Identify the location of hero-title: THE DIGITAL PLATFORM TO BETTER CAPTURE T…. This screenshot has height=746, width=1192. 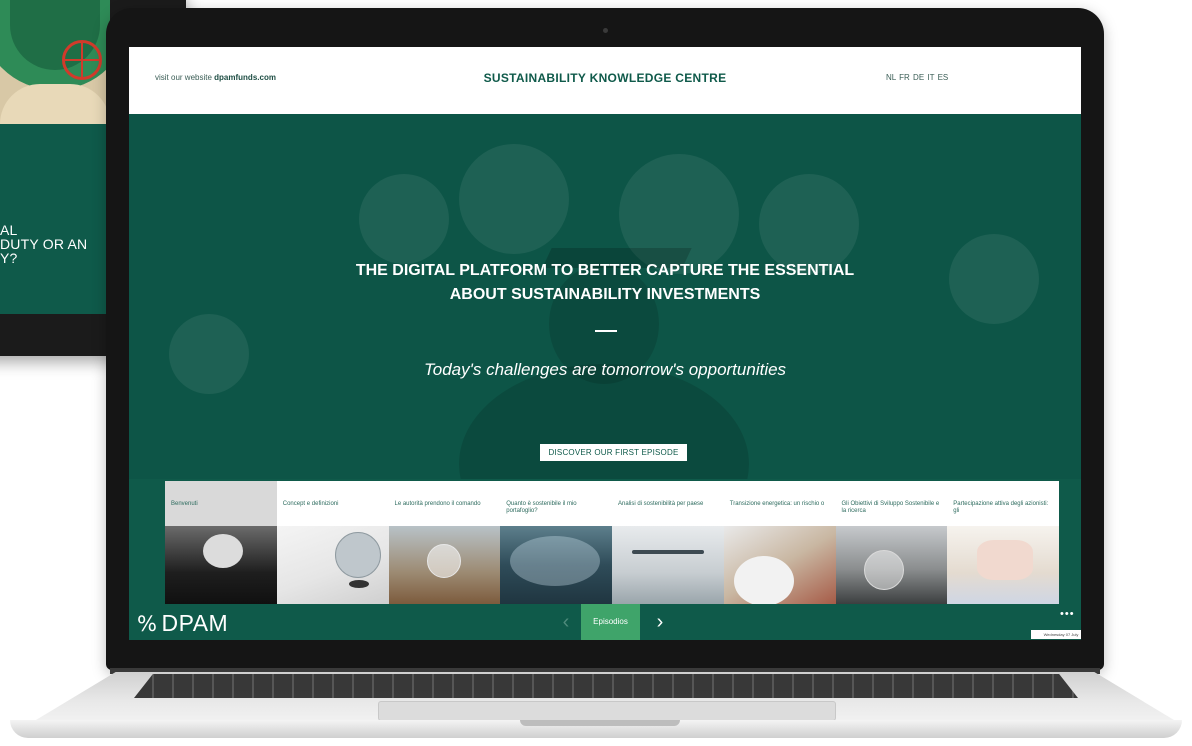
(605, 283).